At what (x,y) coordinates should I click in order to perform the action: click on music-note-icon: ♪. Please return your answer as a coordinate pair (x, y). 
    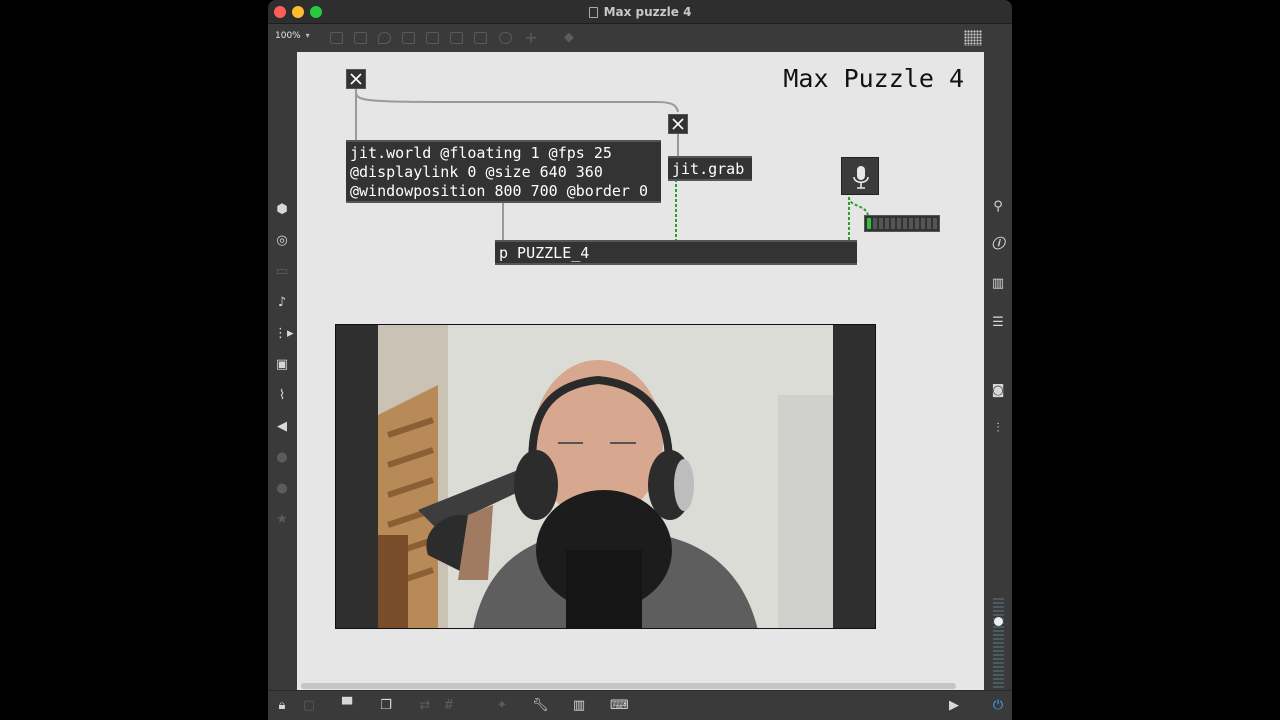
    Looking at the image, I should click on (282, 303).